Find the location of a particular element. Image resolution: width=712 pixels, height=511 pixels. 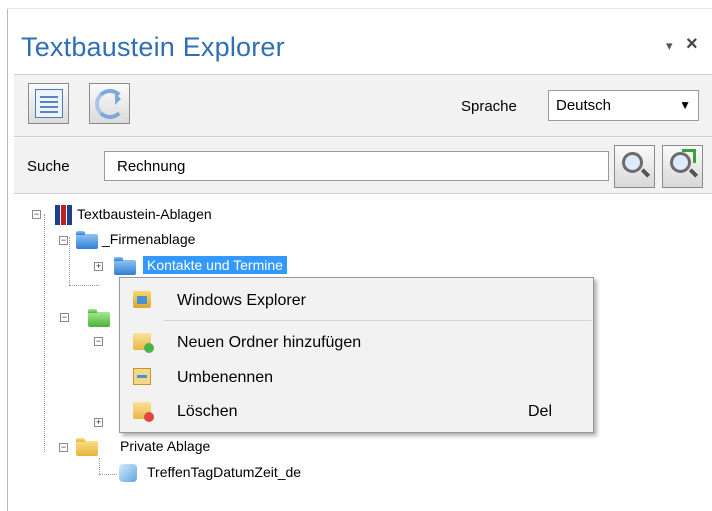

panel-menu-arrow-icon: ▾ is located at coordinates (669, 46).